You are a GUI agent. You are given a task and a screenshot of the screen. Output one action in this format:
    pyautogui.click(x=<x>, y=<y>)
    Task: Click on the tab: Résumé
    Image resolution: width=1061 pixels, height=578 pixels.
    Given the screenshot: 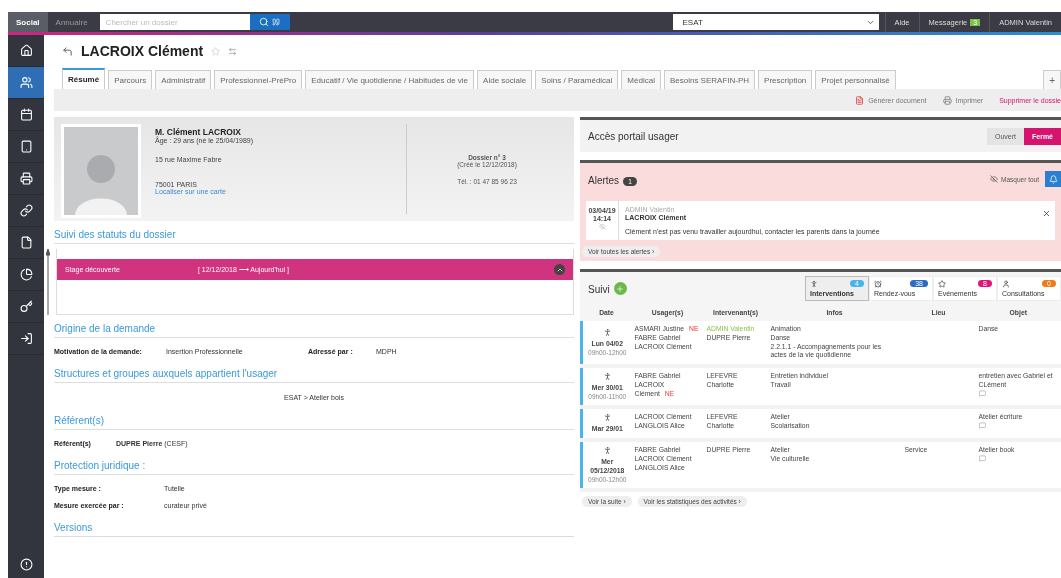 What is the action you would take?
    pyautogui.click(x=84, y=78)
    